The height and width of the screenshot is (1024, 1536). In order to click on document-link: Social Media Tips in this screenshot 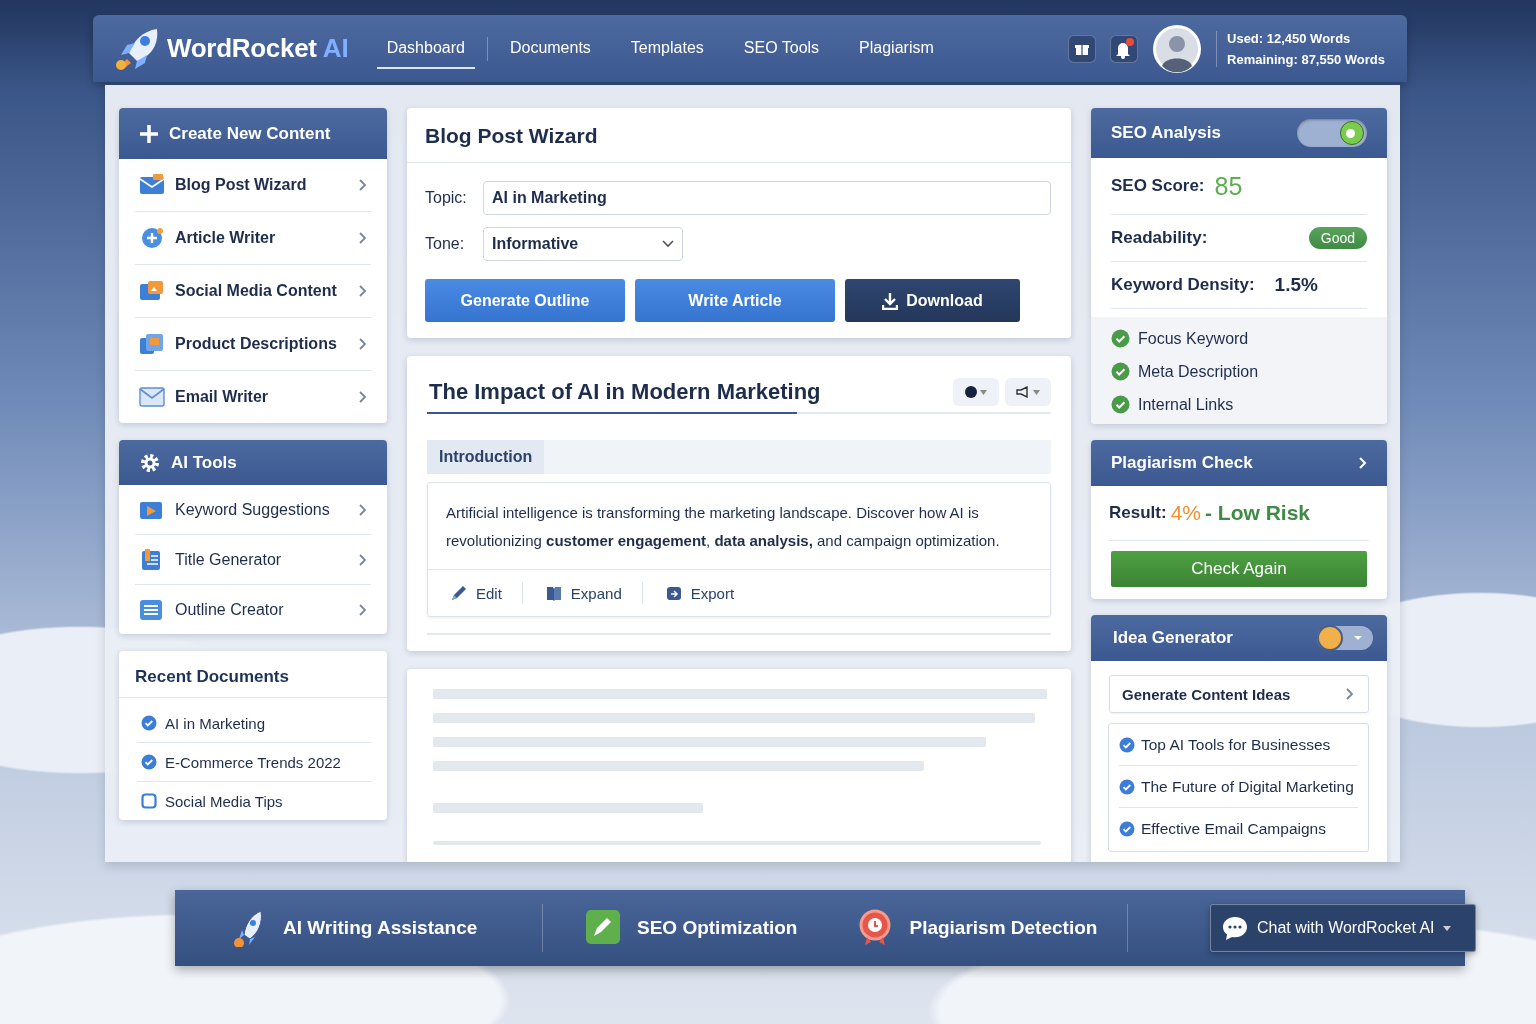, I will do `click(266, 801)`.